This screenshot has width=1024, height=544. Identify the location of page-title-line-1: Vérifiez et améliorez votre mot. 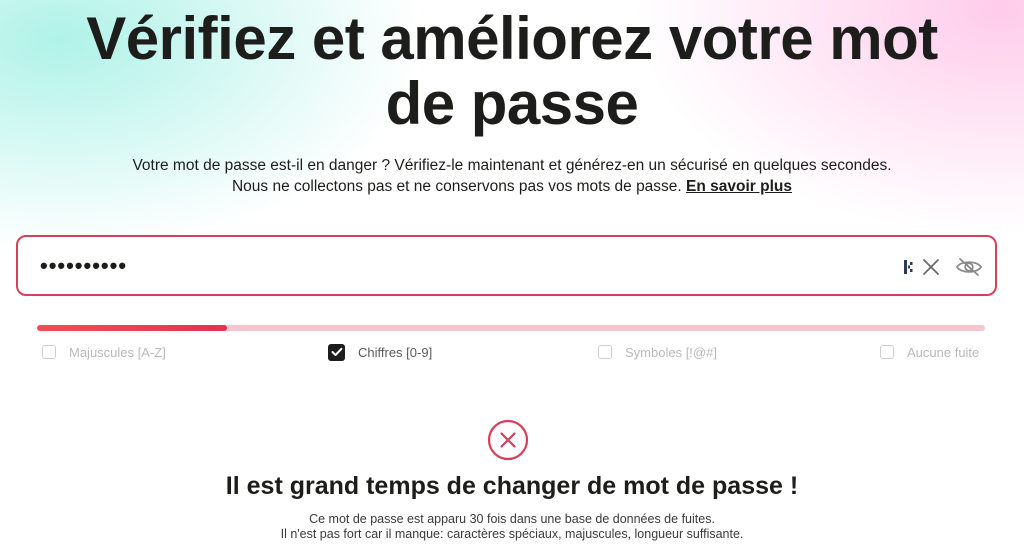
(512, 38).